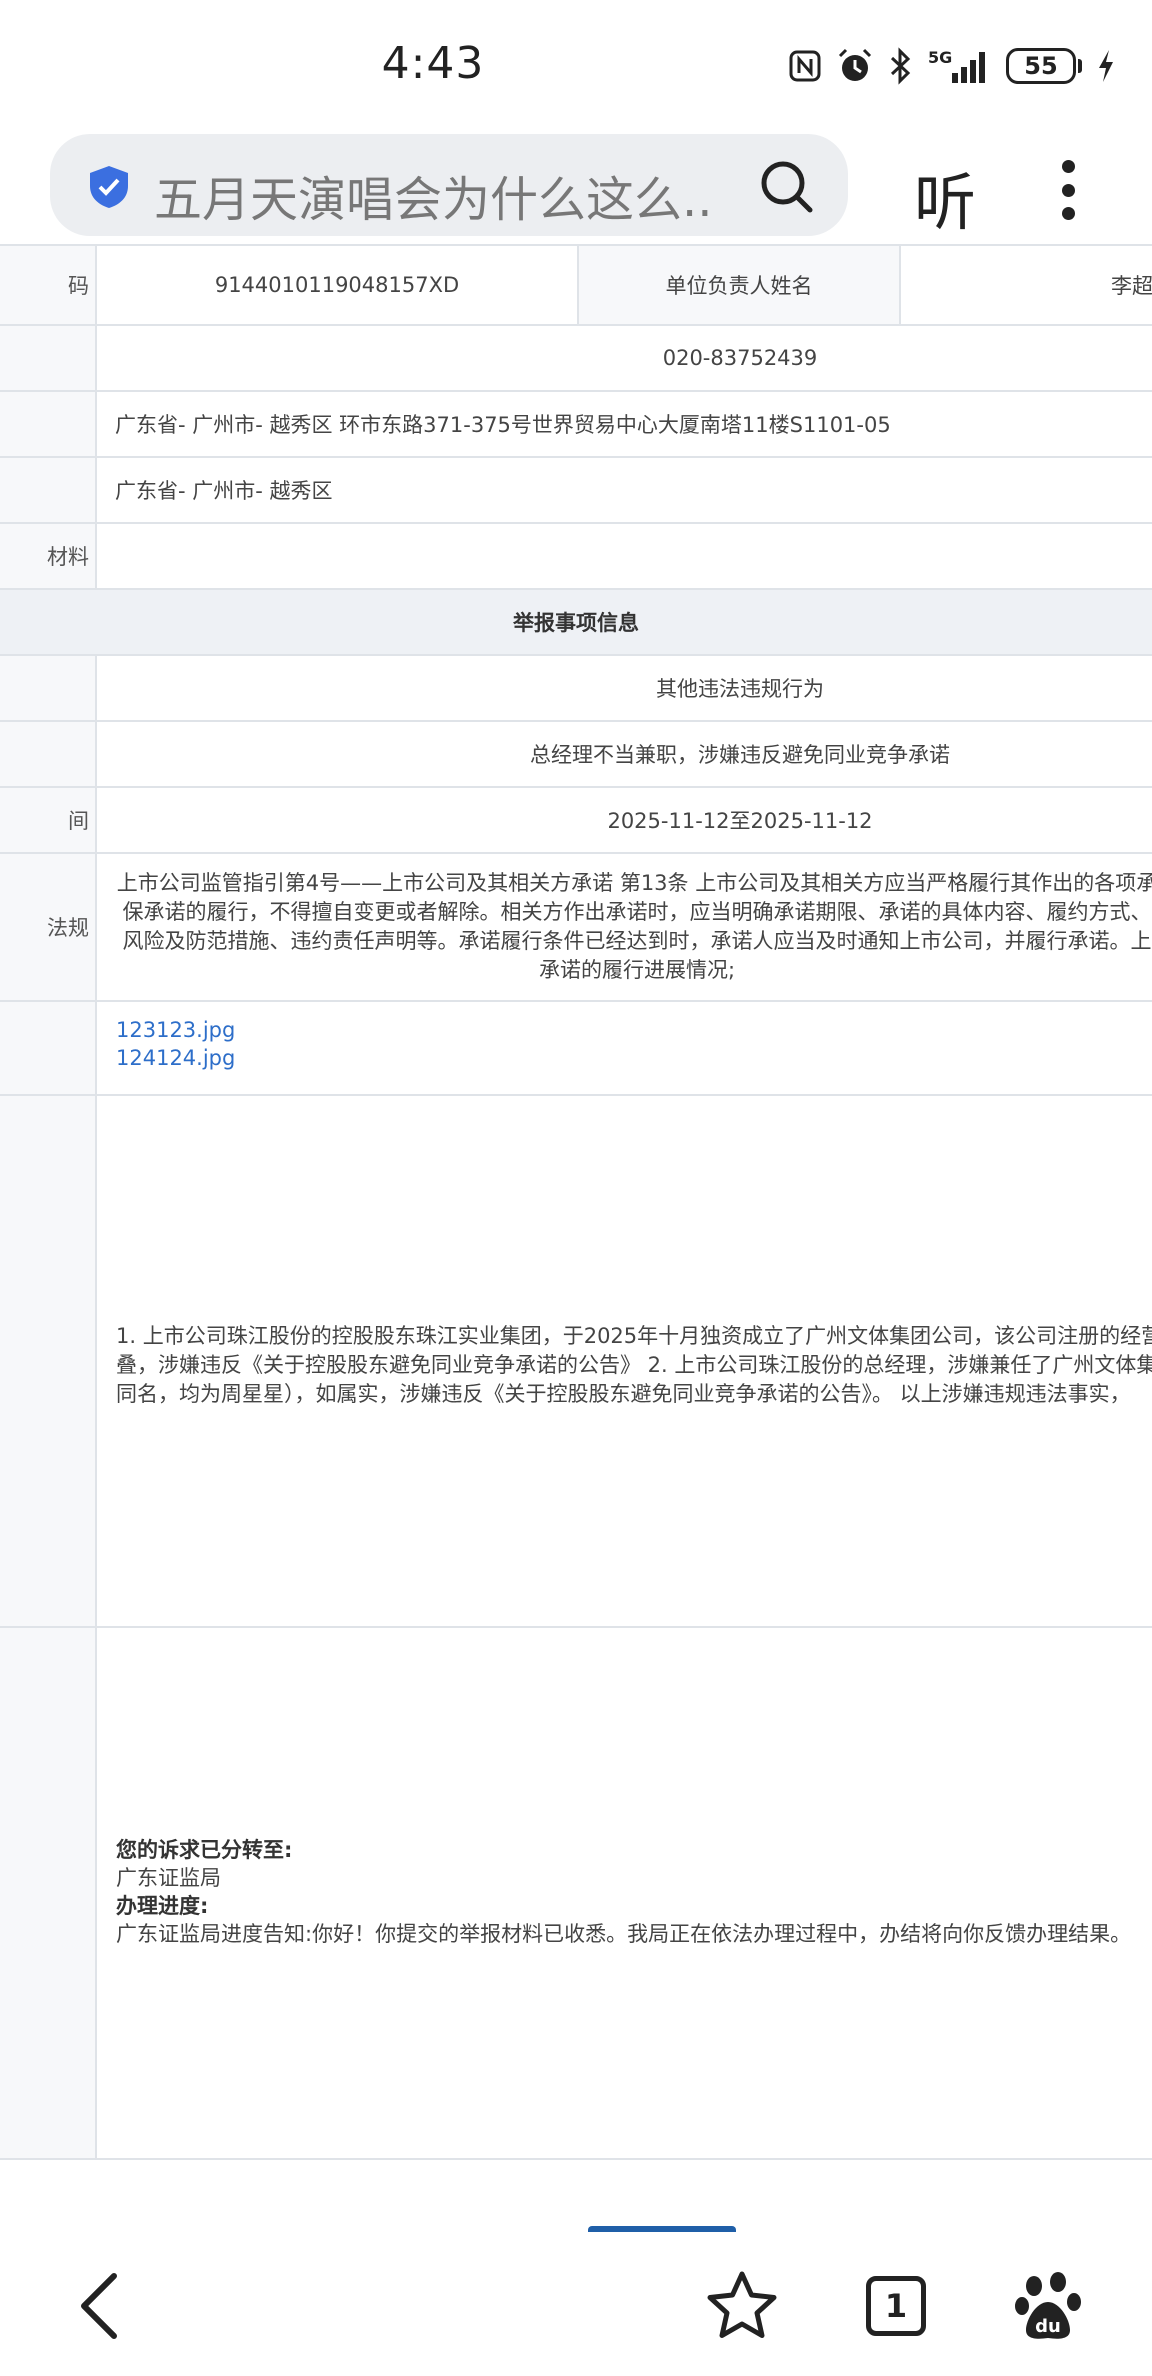  I want to click on attachment-link: 123123.jpg, so click(175, 1030).